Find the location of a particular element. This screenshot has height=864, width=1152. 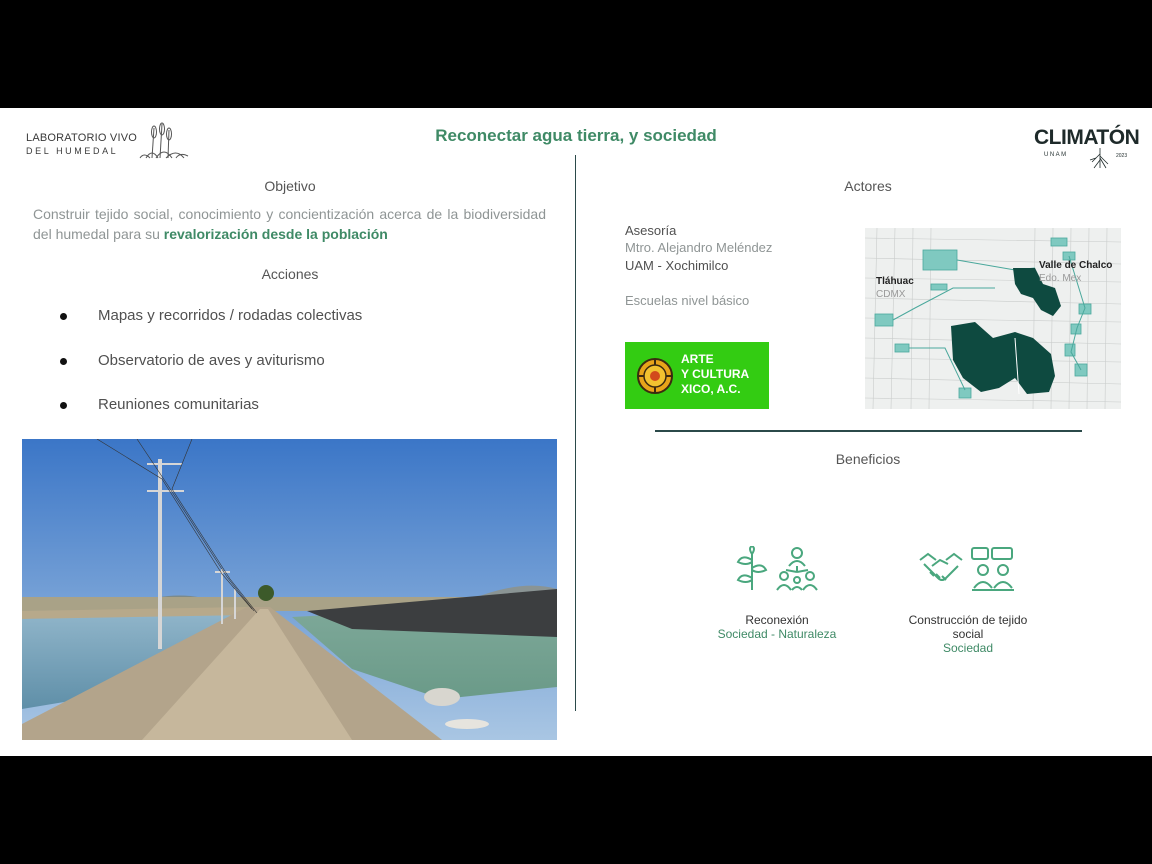

map-label-tlahuac: Tláhuac is located at coordinates (895, 281).